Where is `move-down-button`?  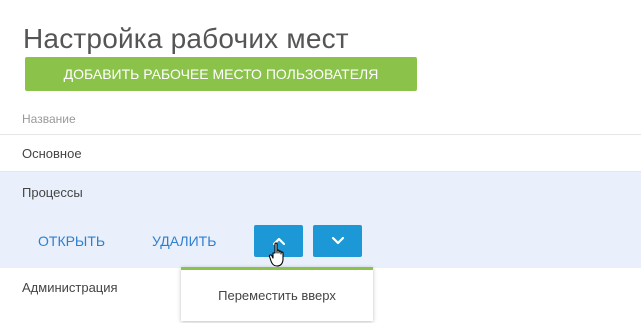 move-down-button is located at coordinates (337, 241).